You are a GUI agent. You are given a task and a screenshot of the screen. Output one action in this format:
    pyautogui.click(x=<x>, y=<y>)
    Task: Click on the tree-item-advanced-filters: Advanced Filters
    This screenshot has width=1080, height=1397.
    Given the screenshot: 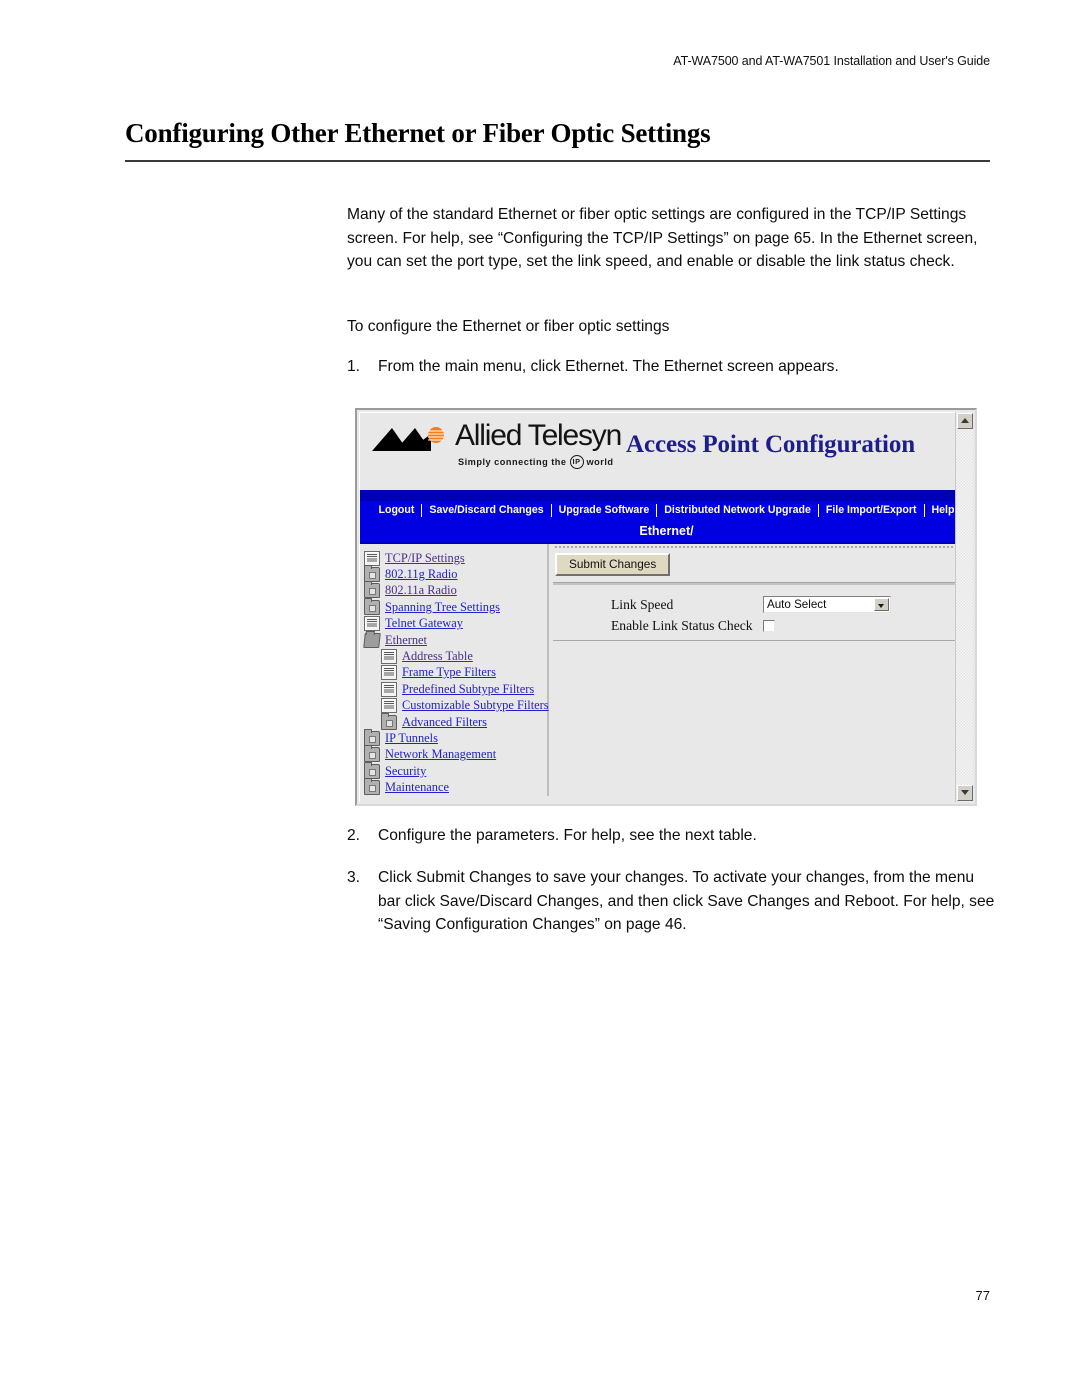 What is the action you would take?
    pyautogui.click(x=455, y=721)
    